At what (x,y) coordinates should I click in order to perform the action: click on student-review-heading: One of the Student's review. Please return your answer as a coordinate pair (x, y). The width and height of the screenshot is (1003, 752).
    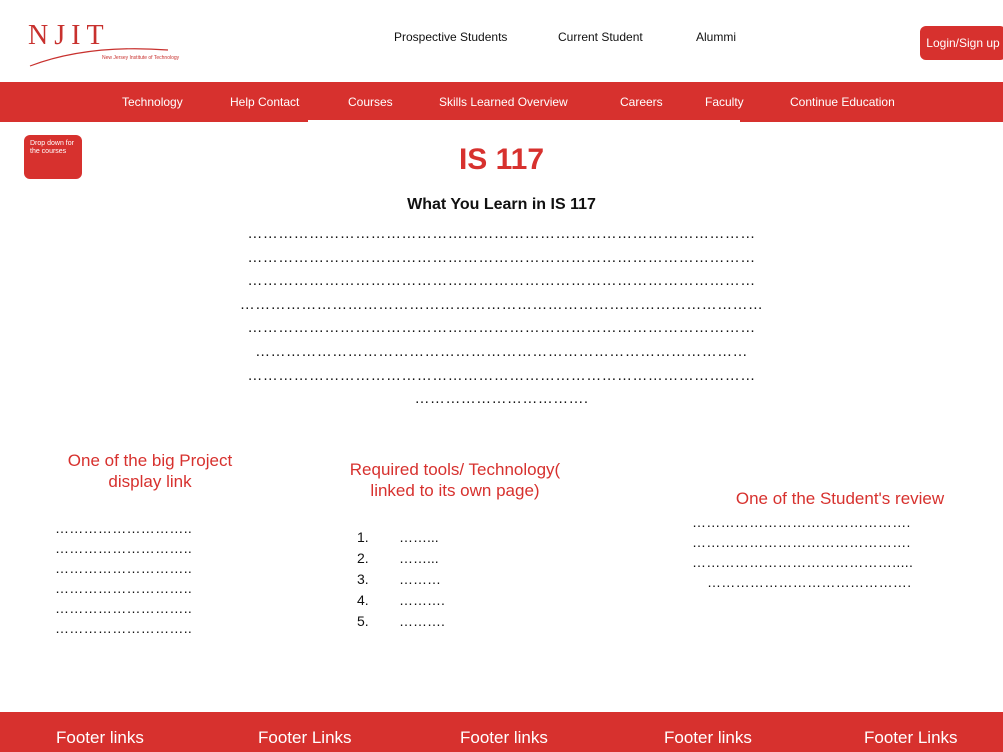
    Looking at the image, I should click on (840, 498).